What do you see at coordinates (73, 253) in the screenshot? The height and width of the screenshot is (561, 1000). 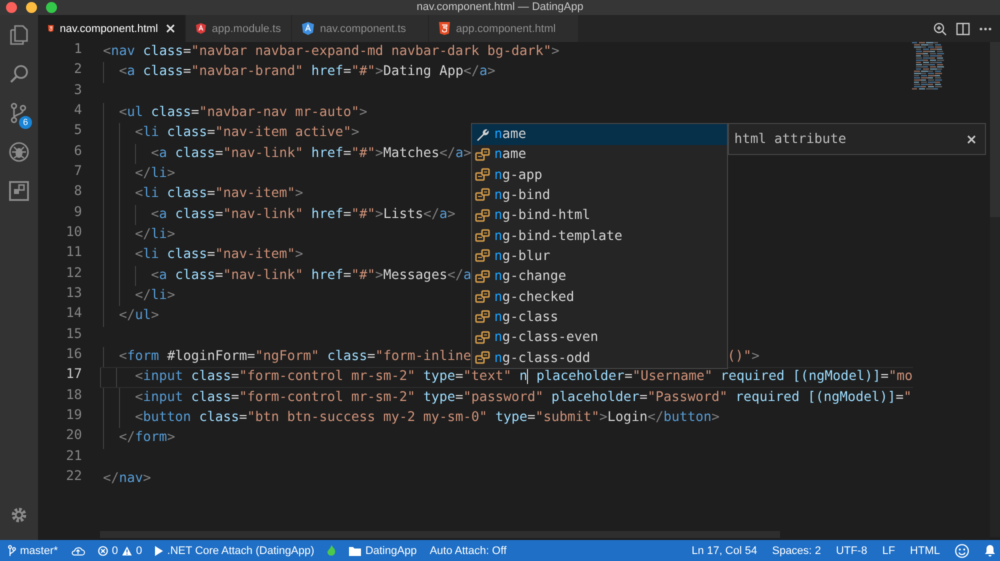 I see `line-number: 11` at bounding box center [73, 253].